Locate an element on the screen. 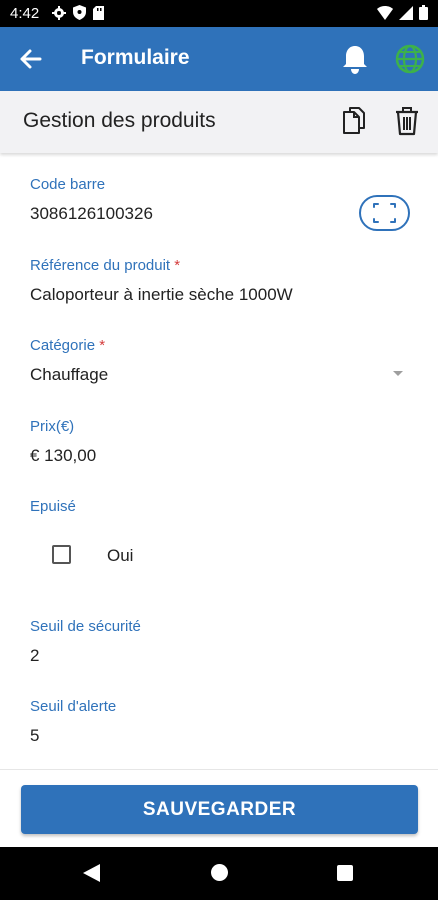 This screenshot has height=900, width=438. form-header: Gestion des produits is located at coordinates (219, 122).